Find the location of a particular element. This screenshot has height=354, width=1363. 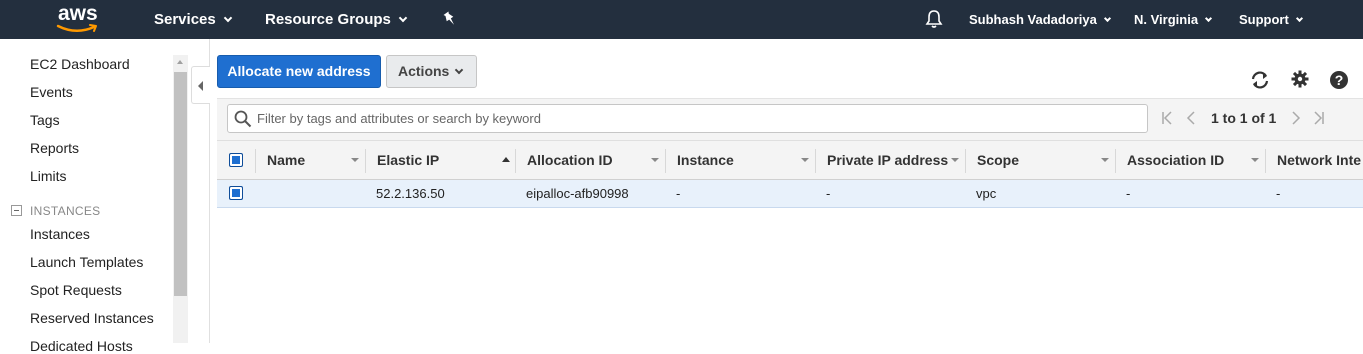

support-menu: Support is located at coordinates (1271, 19).